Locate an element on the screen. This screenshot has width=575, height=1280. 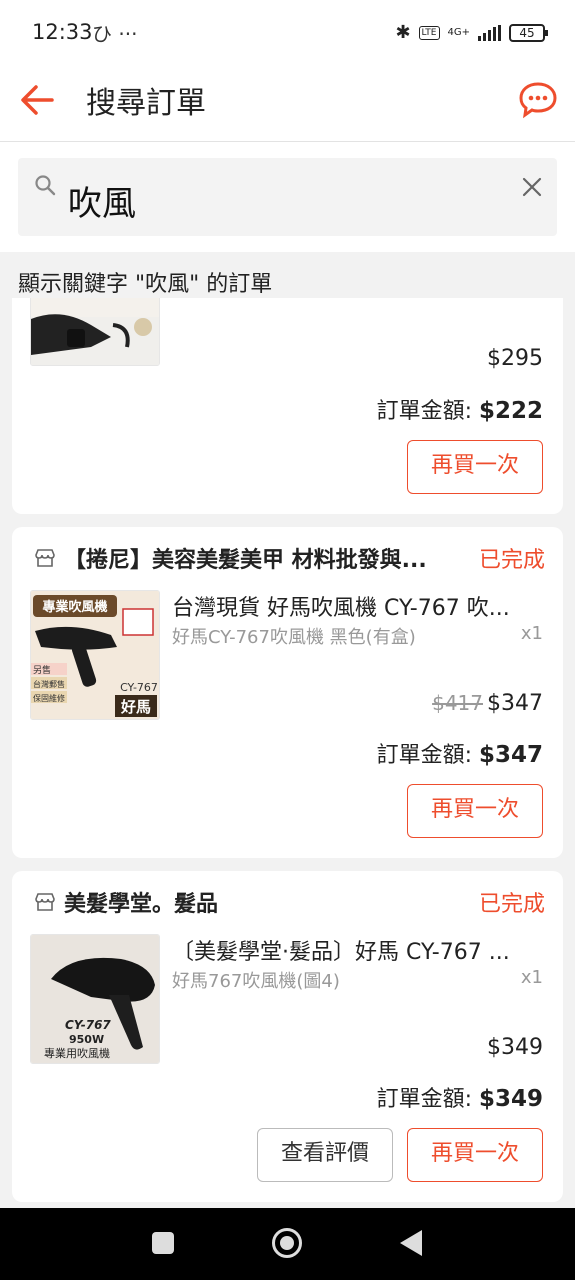
item-price: $349 is located at coordinates (515, 1047).